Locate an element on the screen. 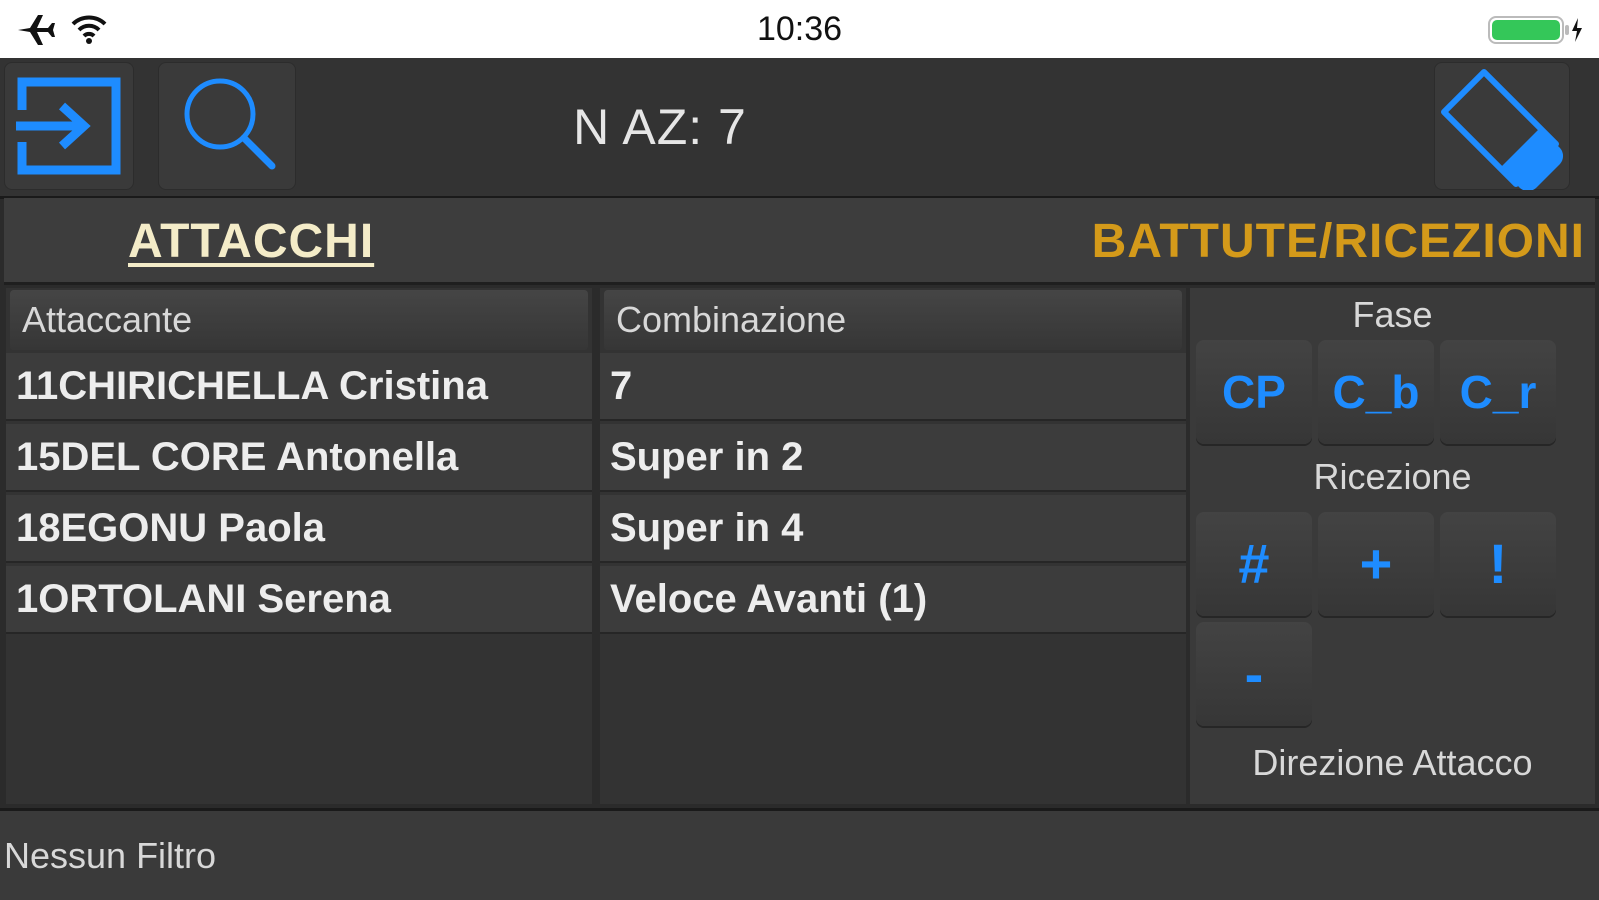 The width and height of the screenshot is (1599, 900). combinazione-row: Veloce Avanti (1) is located at coordinates (893, 600).